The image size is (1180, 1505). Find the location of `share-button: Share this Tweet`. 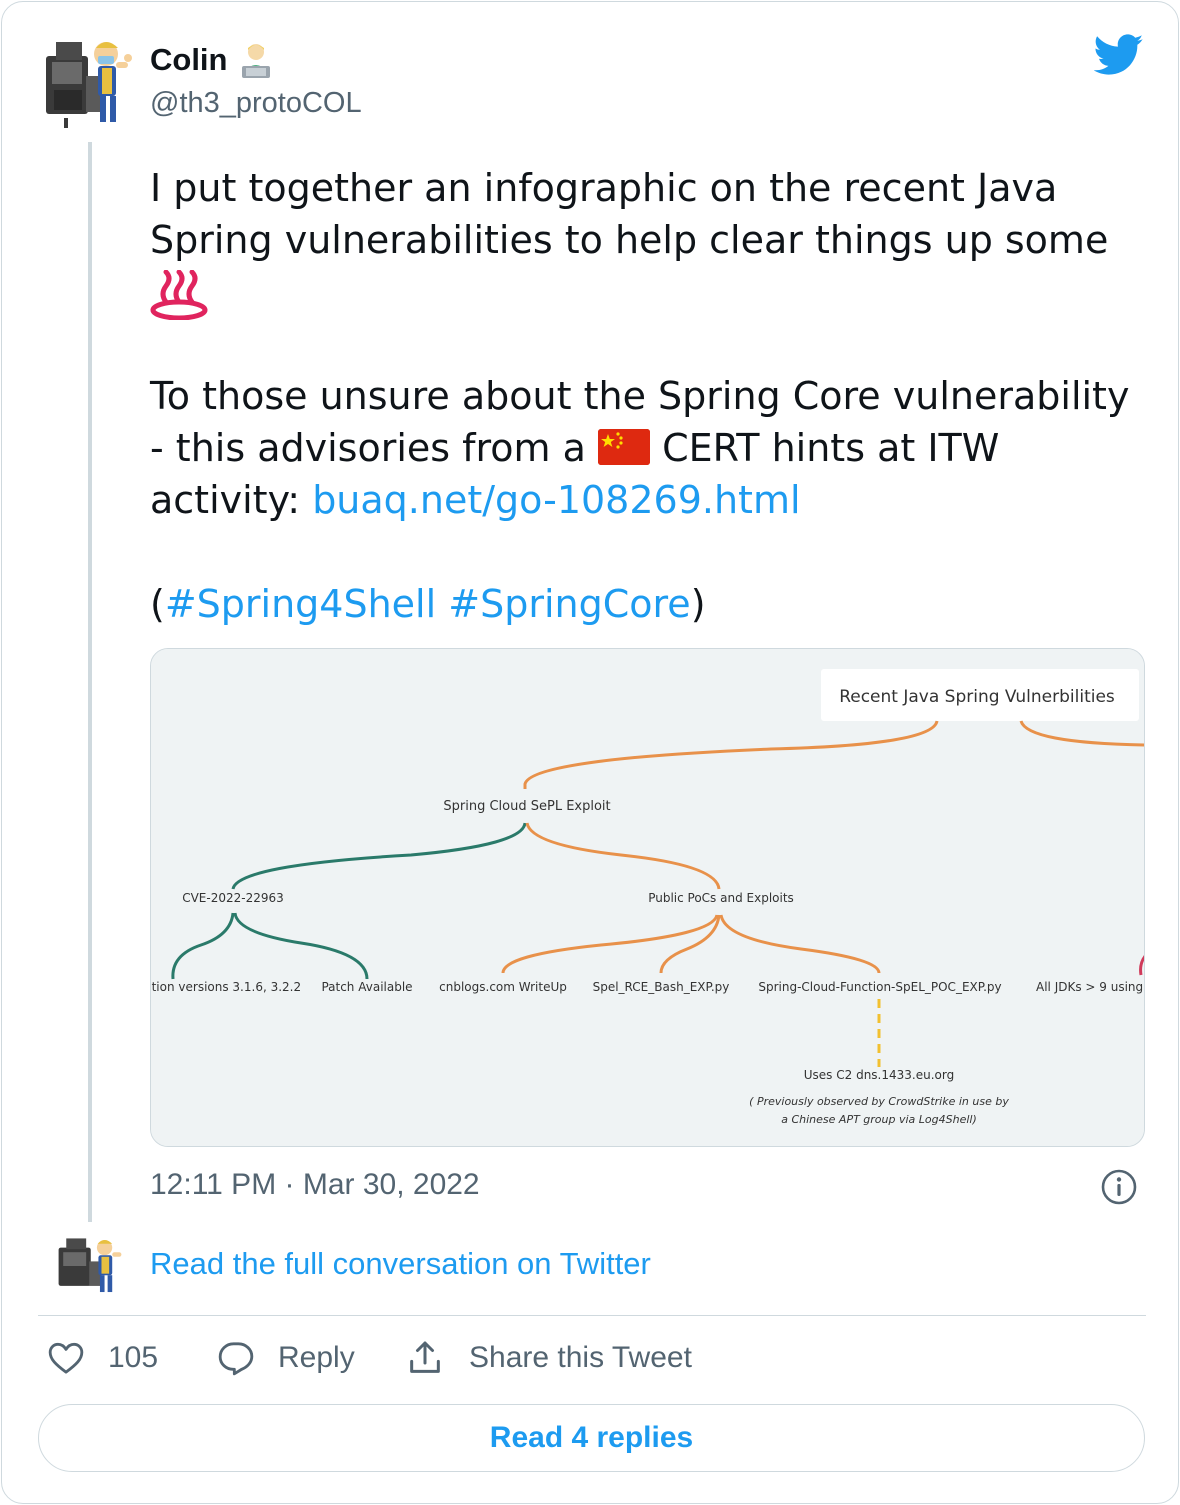

share-button: Share this Tweet is located at coordinates (548, 1358).